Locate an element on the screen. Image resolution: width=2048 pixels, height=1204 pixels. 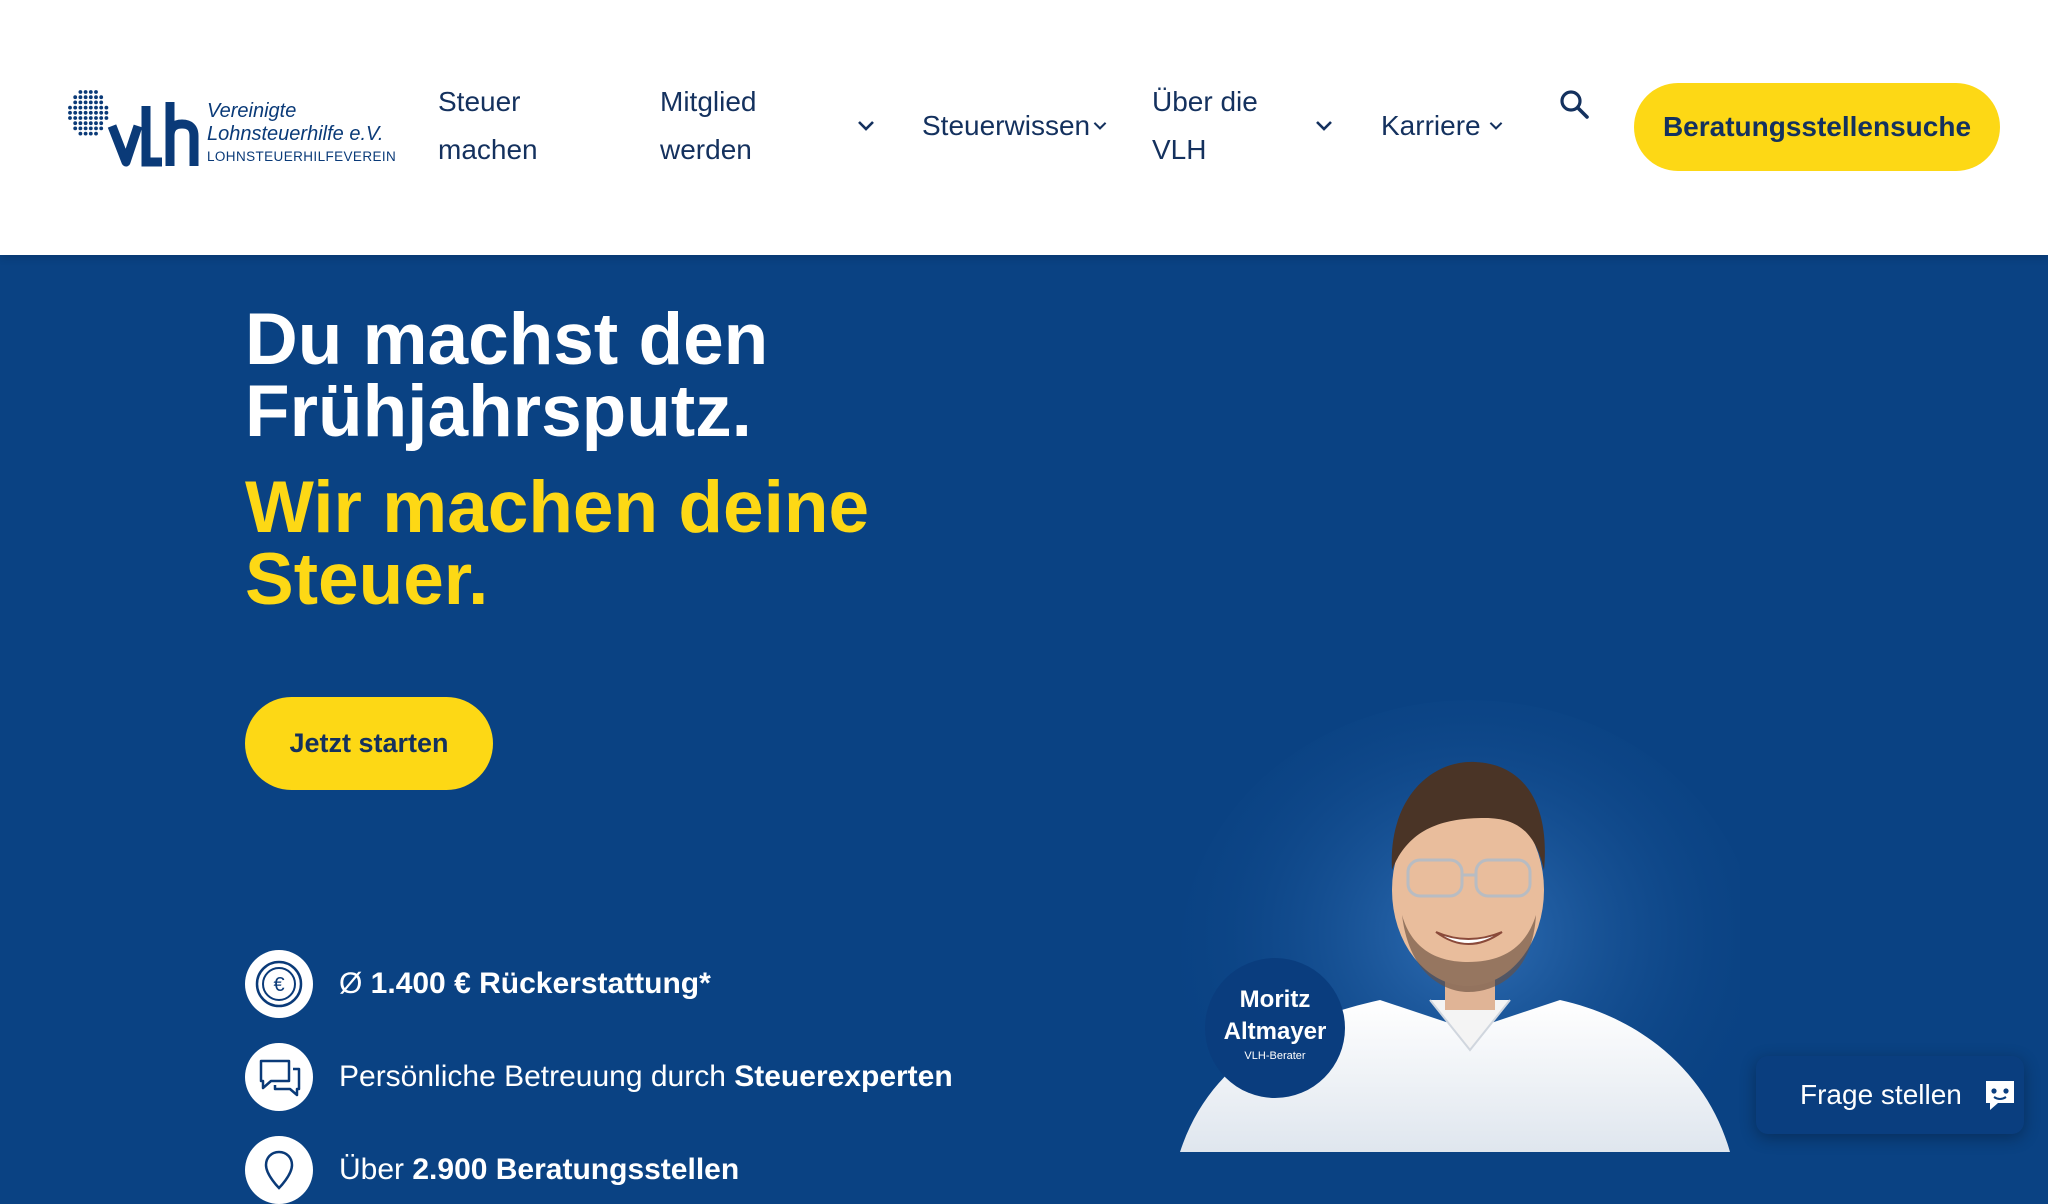
start-button-label: Jetzt starten is located at coordinates (369, 743).